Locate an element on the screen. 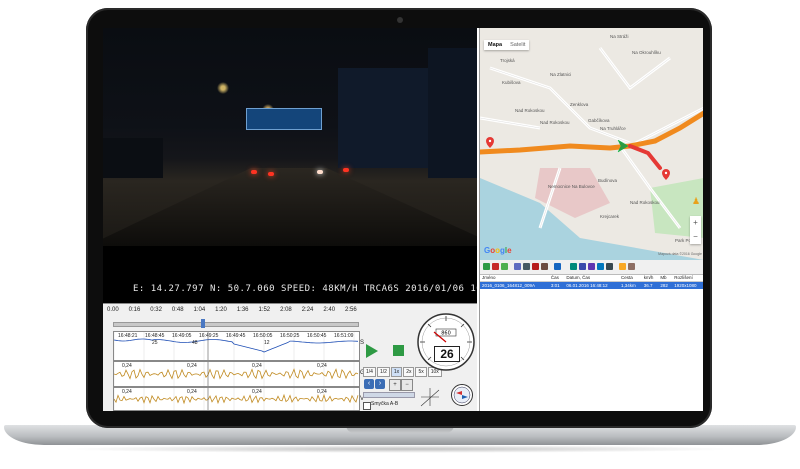  prev-file-icon: ‹ is located at coordinates (369, 384).